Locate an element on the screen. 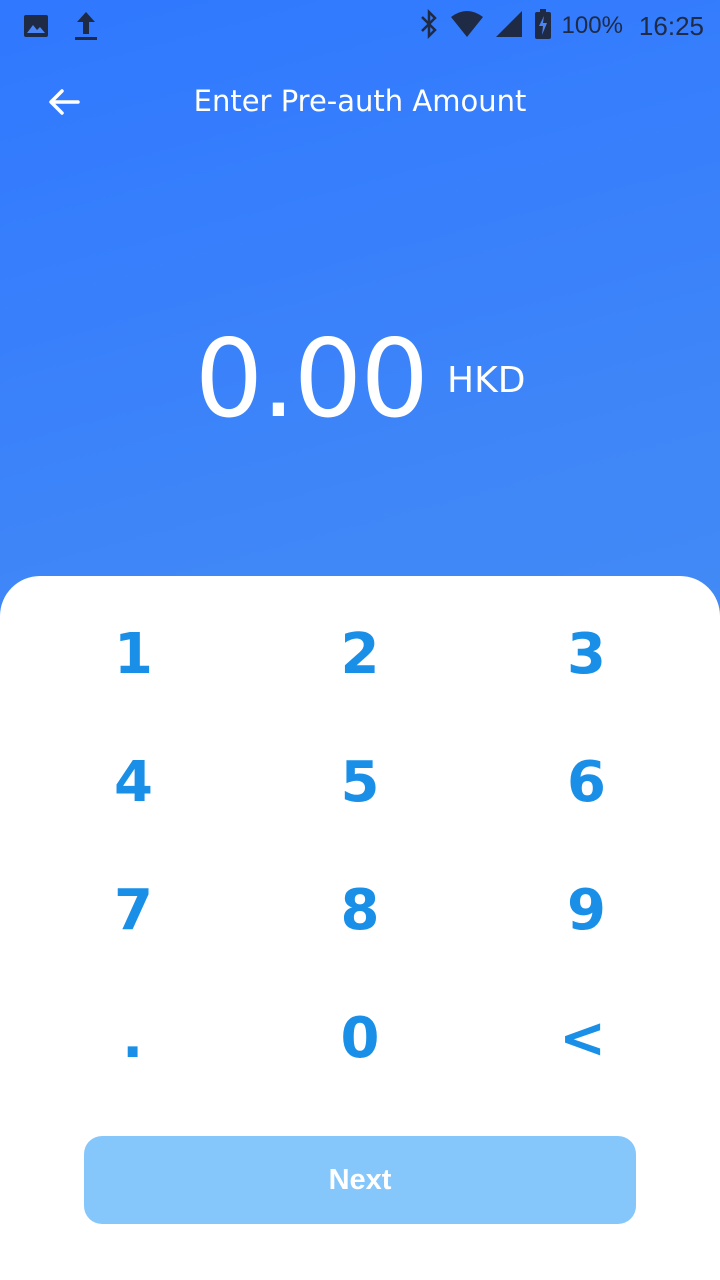  key-8: 8 is located at coordinates (360, 910).